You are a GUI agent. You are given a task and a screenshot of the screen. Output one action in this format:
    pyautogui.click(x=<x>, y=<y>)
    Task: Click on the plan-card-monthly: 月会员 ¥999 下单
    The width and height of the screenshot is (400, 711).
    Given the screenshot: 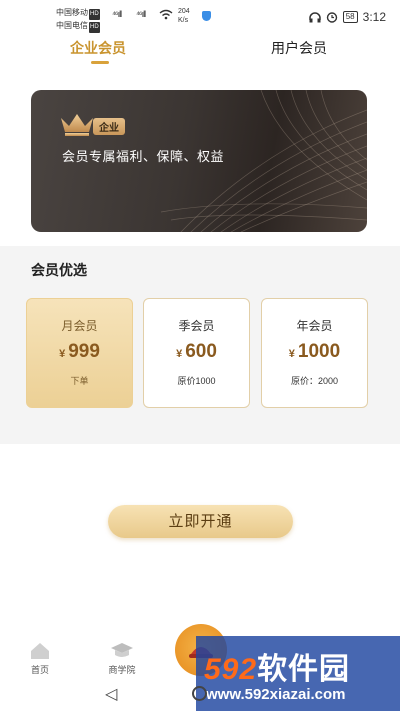 What is the action you would take?
    pyautogui.click(x=79, y=353)
    